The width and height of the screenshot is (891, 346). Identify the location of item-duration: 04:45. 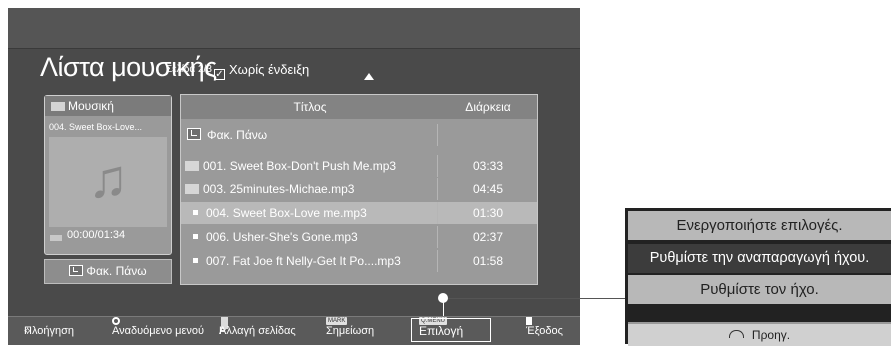
(488, 189).